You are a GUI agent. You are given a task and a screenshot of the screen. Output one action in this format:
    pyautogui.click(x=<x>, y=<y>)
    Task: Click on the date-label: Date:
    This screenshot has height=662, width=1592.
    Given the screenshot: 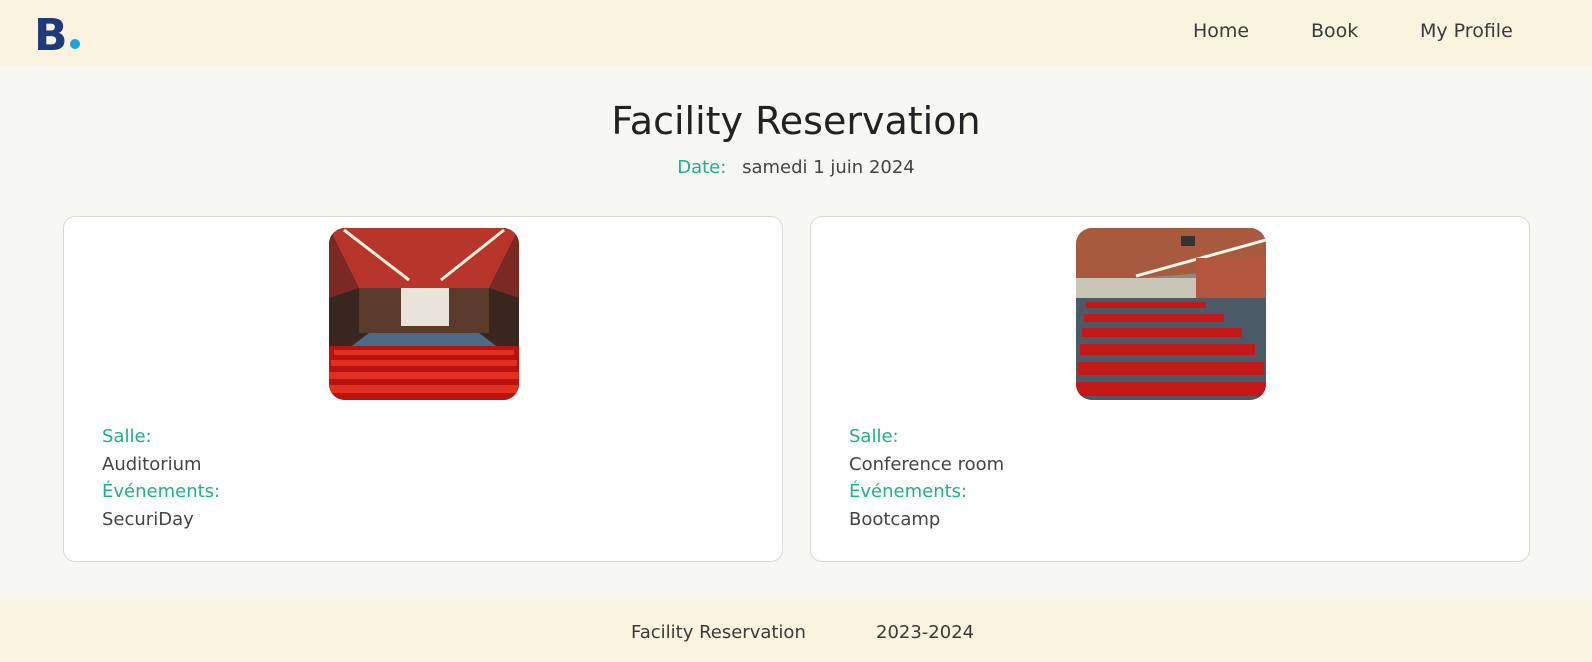 What is the action you would take?
    pyautogui.click(x=702, y=167)
    